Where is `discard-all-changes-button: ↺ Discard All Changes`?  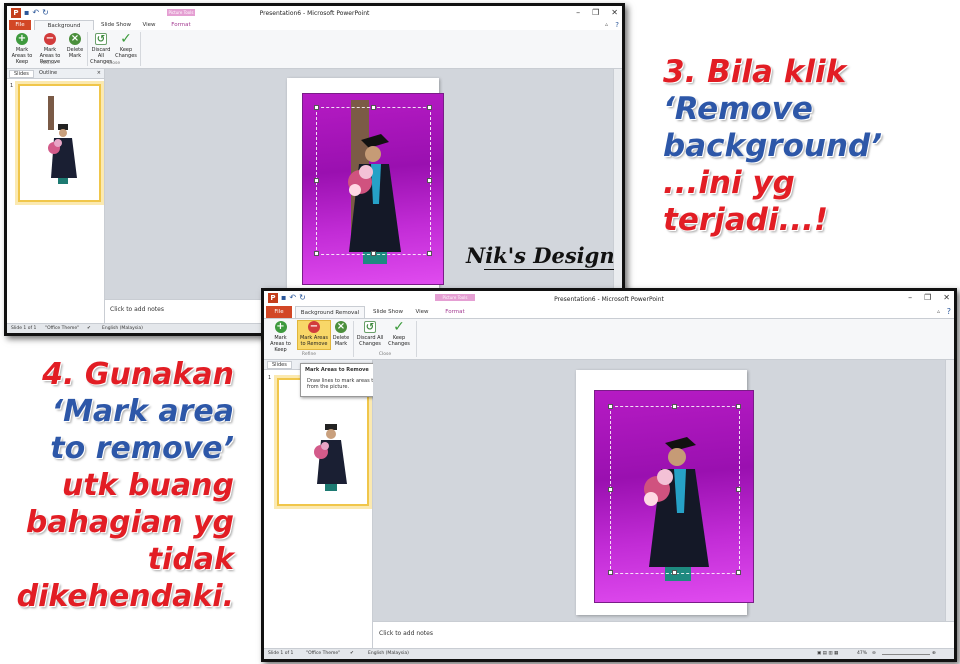
discard-all-changes-button: ↺ Discard All Changes is located at coordinates (370, 334).